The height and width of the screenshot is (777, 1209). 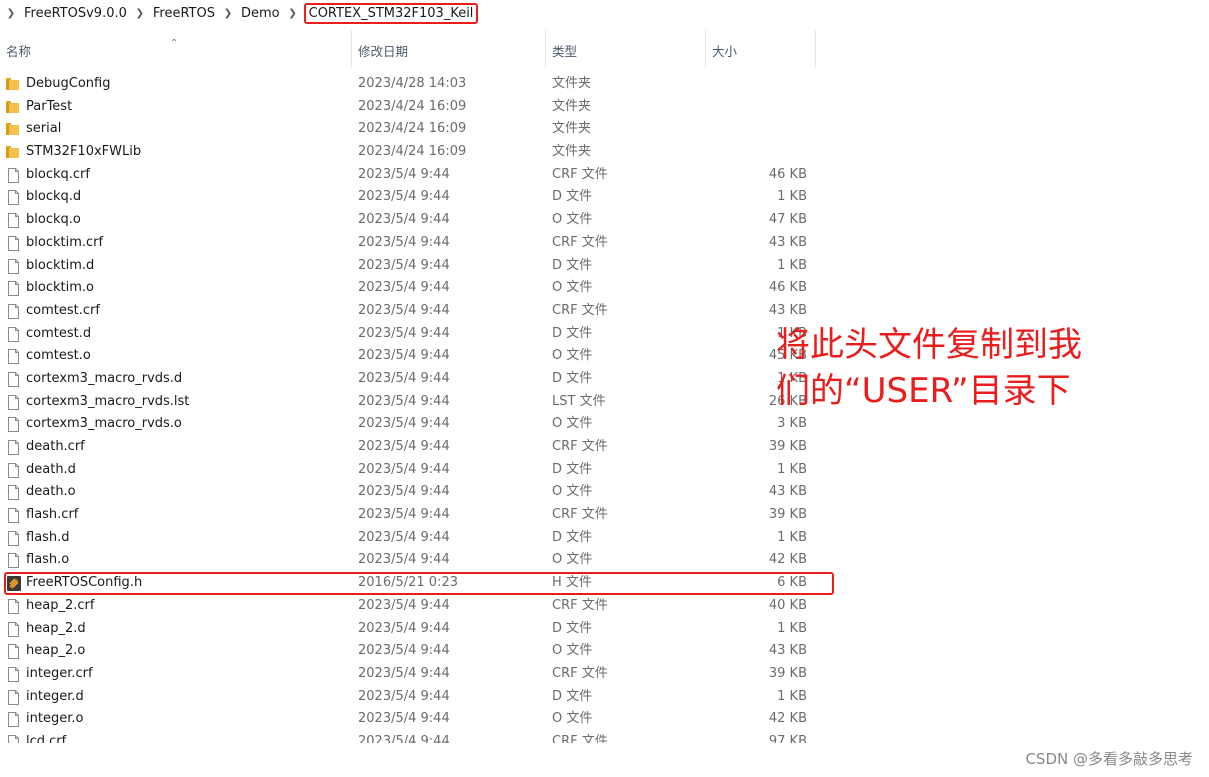 I want to click on breadcrumb-item-current: CORTEX_STM32F103_Keil, so click(x=391, y=13).